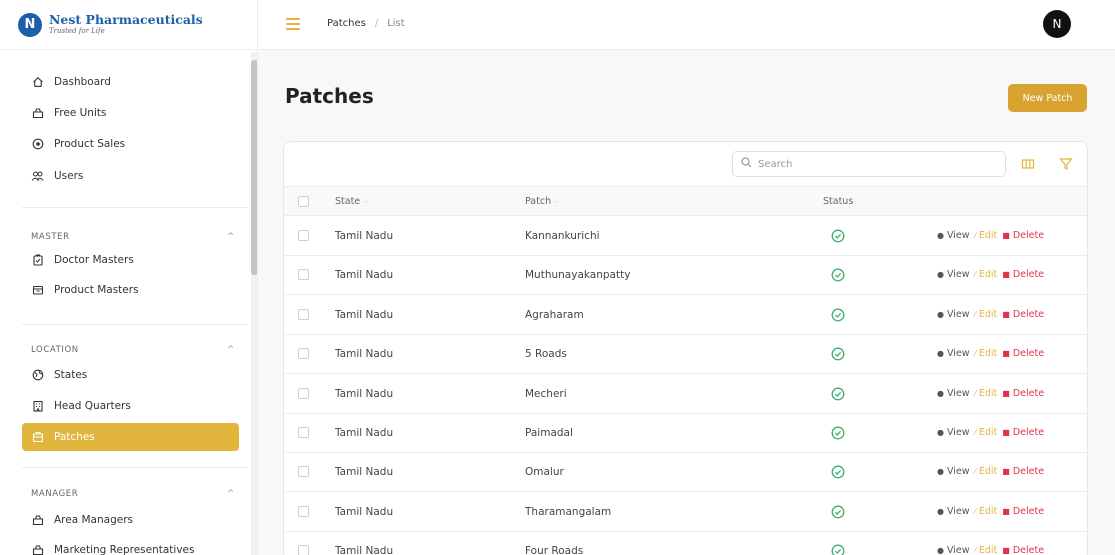 Image resolution: width=1115 pixels, height=555 pixels. Describe the element at coordinates (128, 25) in the screenshot. I see `brand: N Nest Pharmaceuticals Trusted for Life` at that location.